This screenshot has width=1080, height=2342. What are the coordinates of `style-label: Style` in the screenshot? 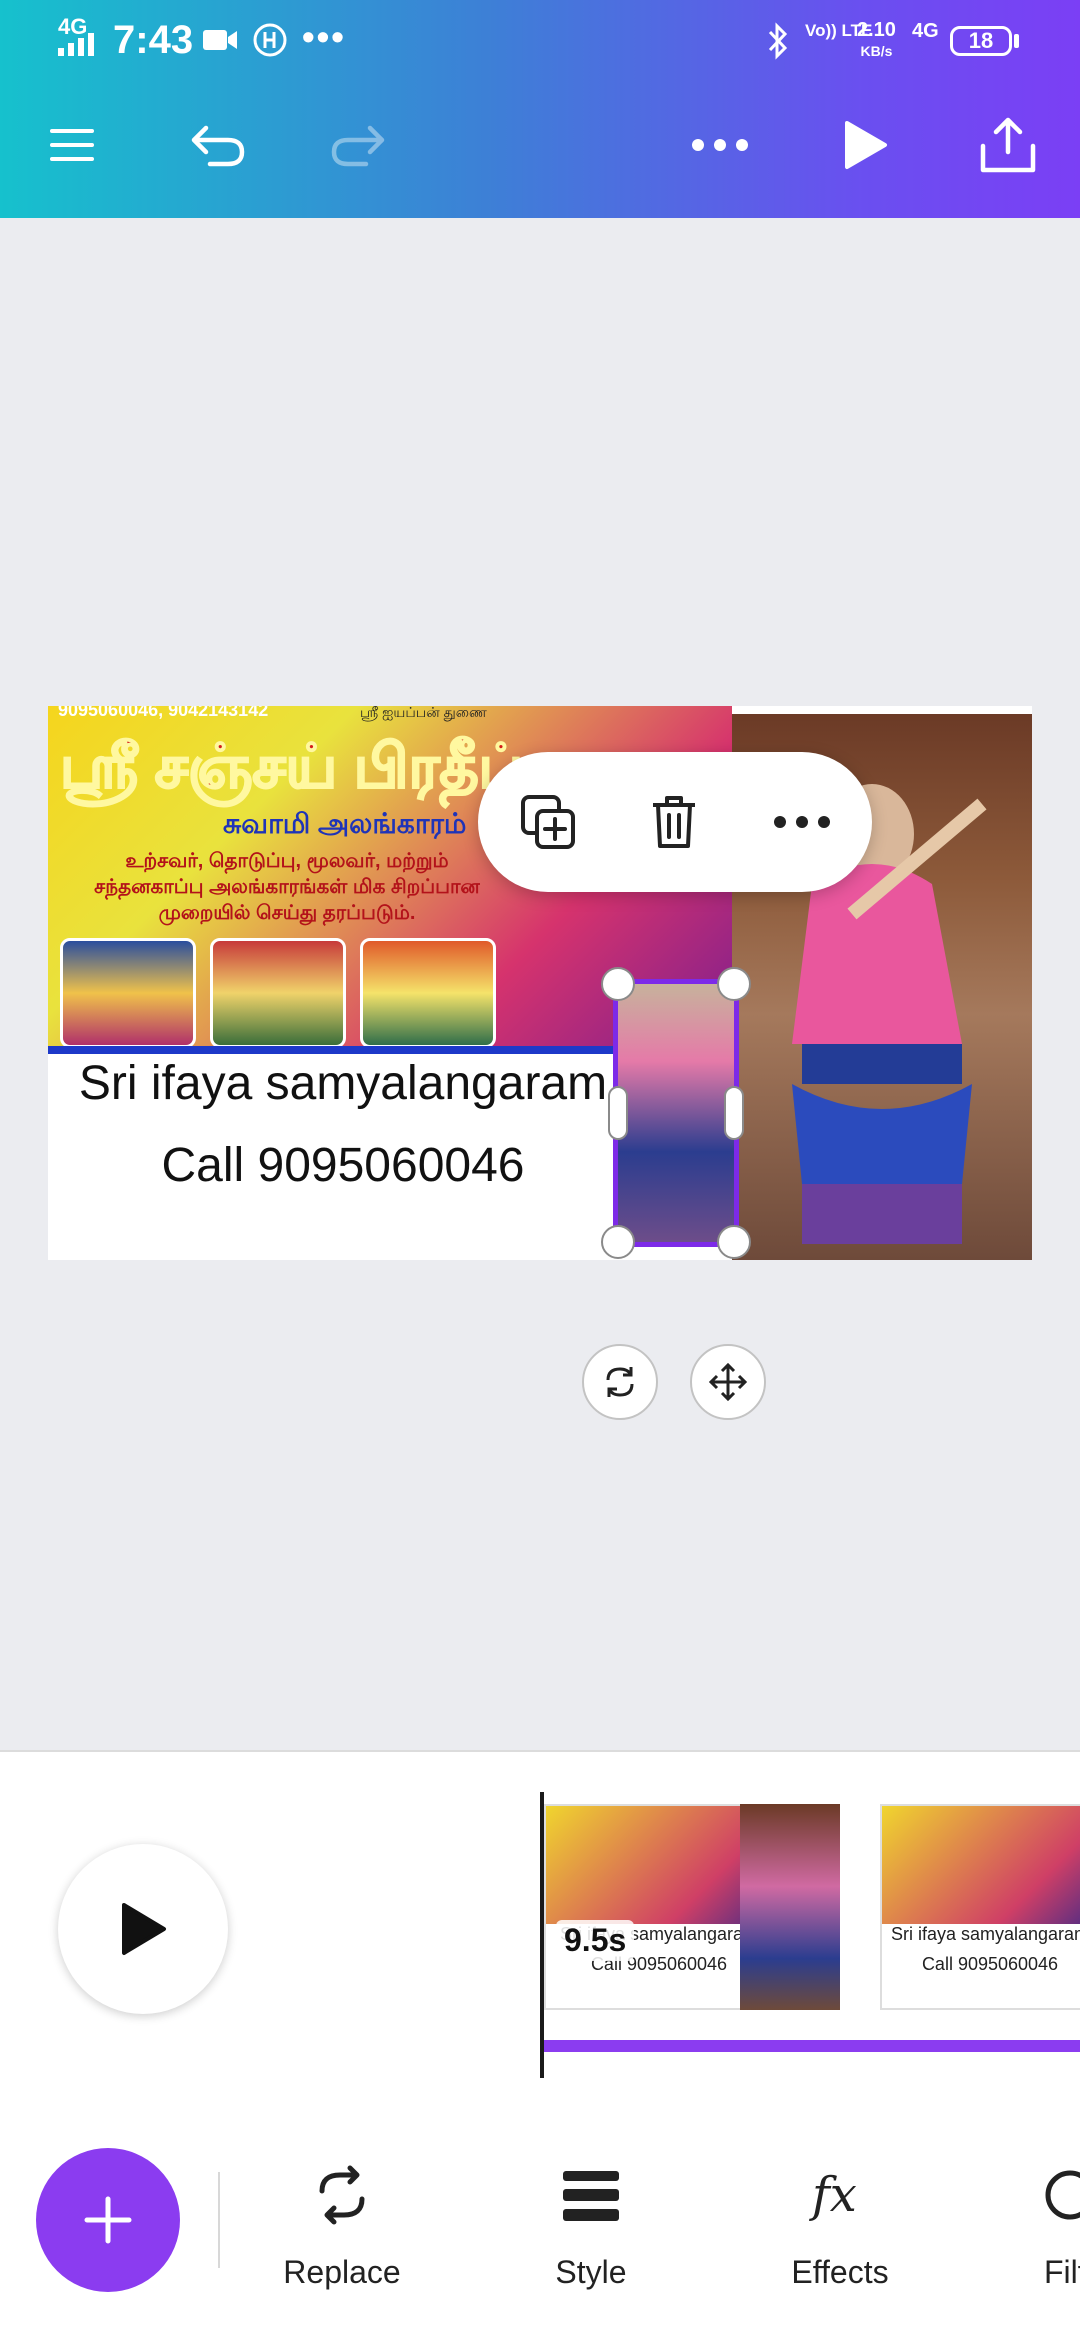 It's located at (591, 2272).